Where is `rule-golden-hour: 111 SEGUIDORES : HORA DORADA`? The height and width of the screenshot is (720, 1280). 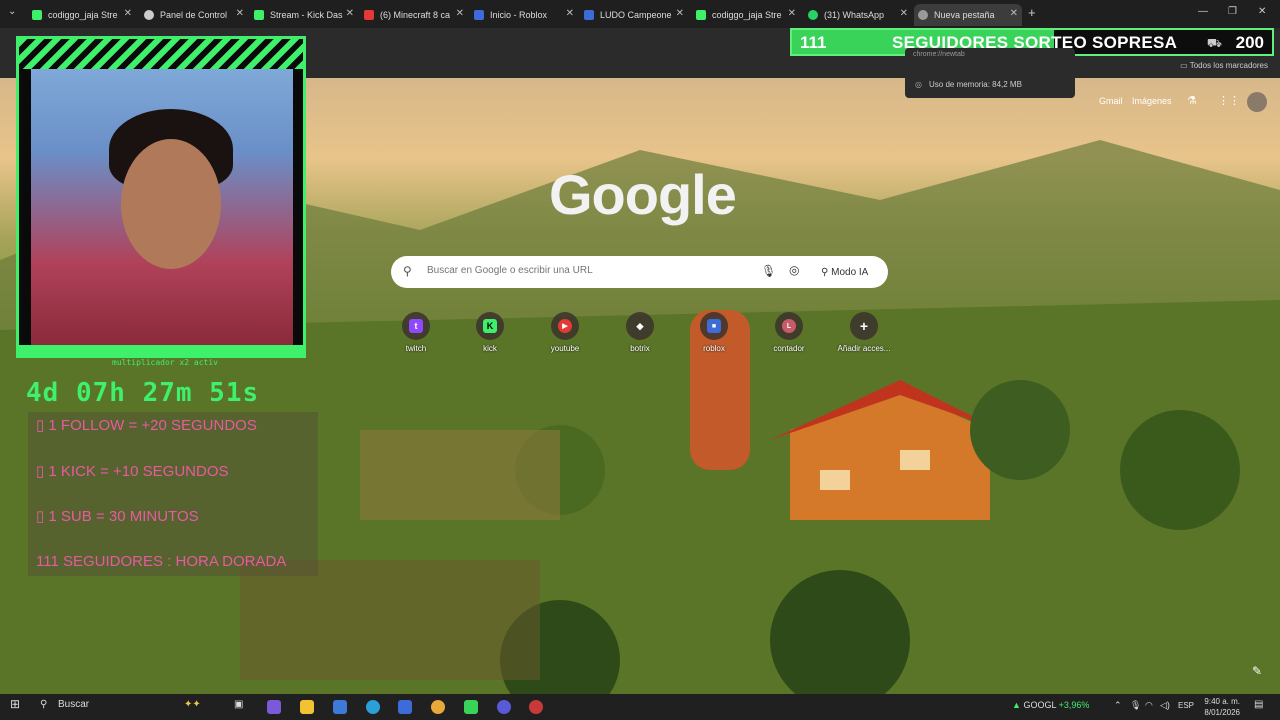 rule-golden-hour: 111 SEGUIDORES : HORA DORADA is located at coordinates (161, 561).